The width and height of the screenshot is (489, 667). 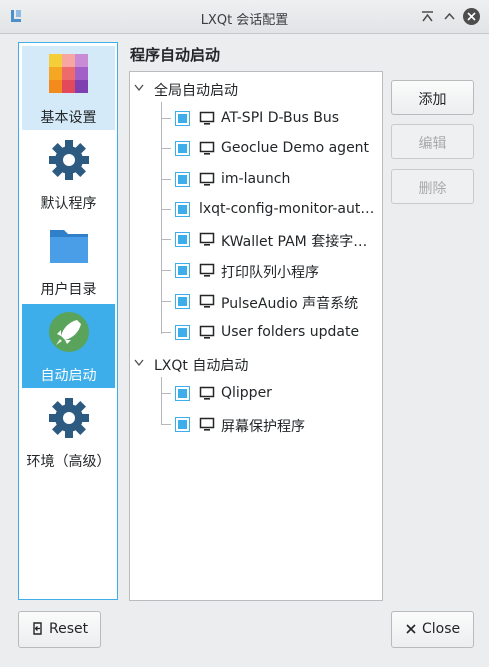 I want to click on sidebar-item-user-dirs: 用户目录, so click(x=68, y=260).